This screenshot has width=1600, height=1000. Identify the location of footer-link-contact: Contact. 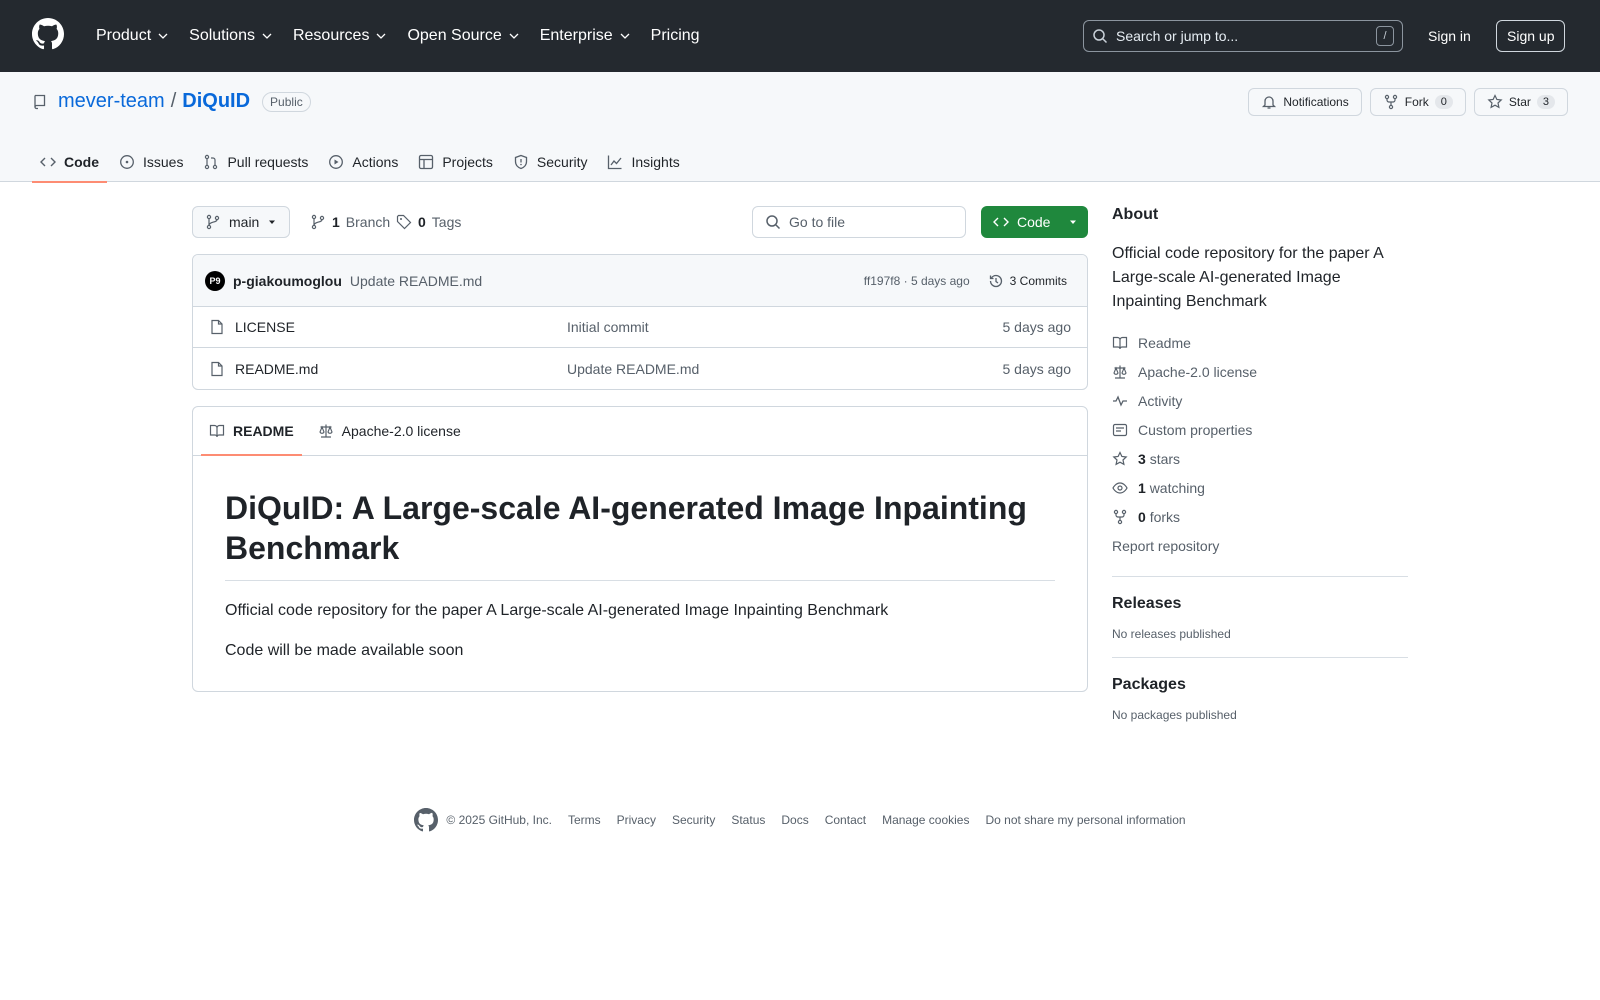
(845, 820).